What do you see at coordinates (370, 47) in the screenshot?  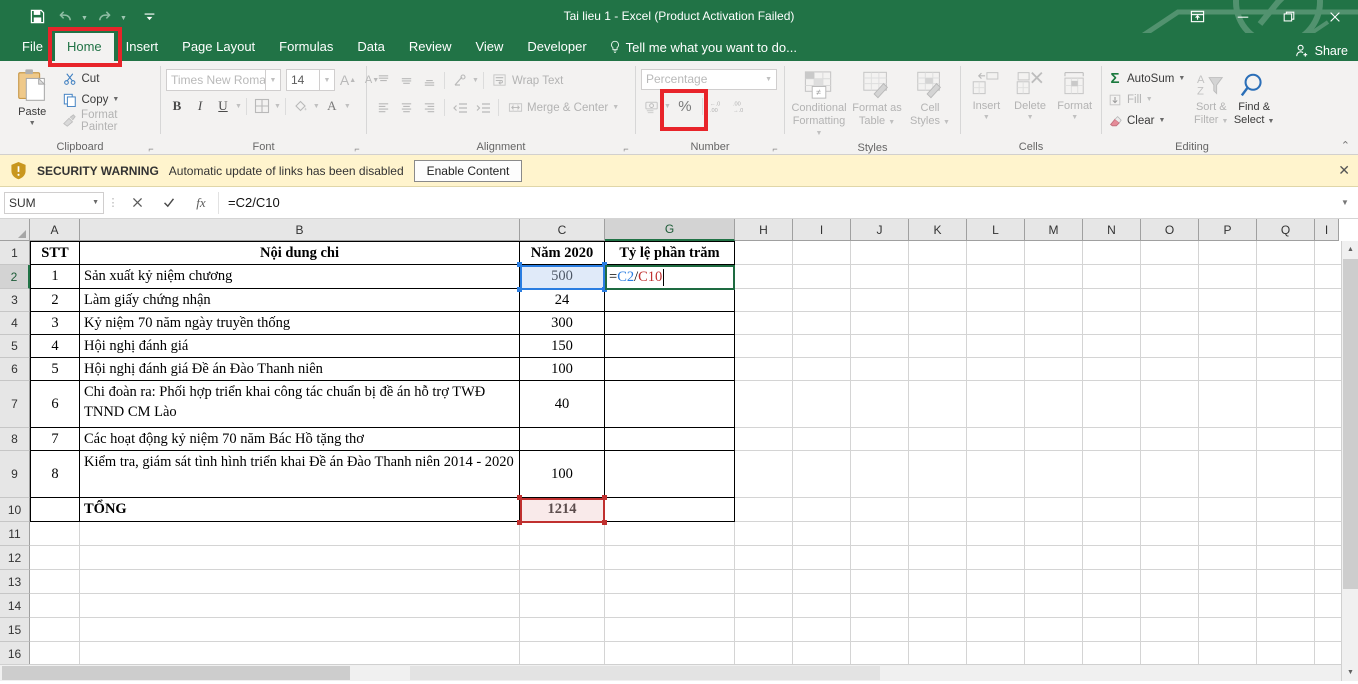 I see `tab-data: Data` at bounding box center [370, 47].